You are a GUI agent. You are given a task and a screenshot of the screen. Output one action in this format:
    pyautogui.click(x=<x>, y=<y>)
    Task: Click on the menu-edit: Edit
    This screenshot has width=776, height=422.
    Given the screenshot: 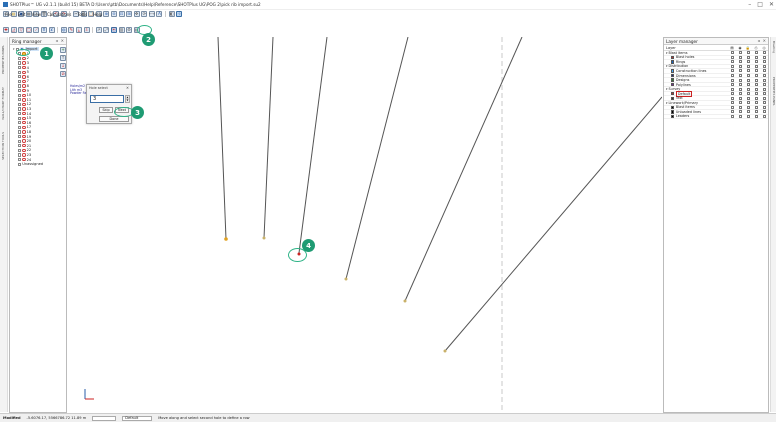 What is the action you would take?
    pyautogui.click(x=22, y=14)
    